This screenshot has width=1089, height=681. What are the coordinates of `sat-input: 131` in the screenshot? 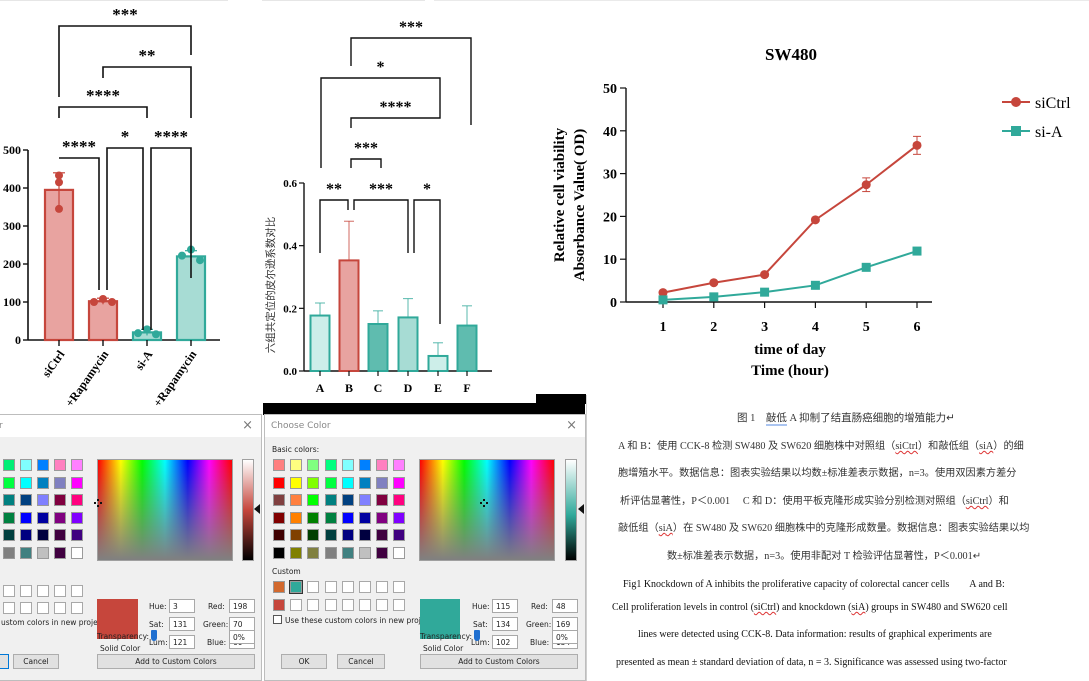 It's located at (182, 624).